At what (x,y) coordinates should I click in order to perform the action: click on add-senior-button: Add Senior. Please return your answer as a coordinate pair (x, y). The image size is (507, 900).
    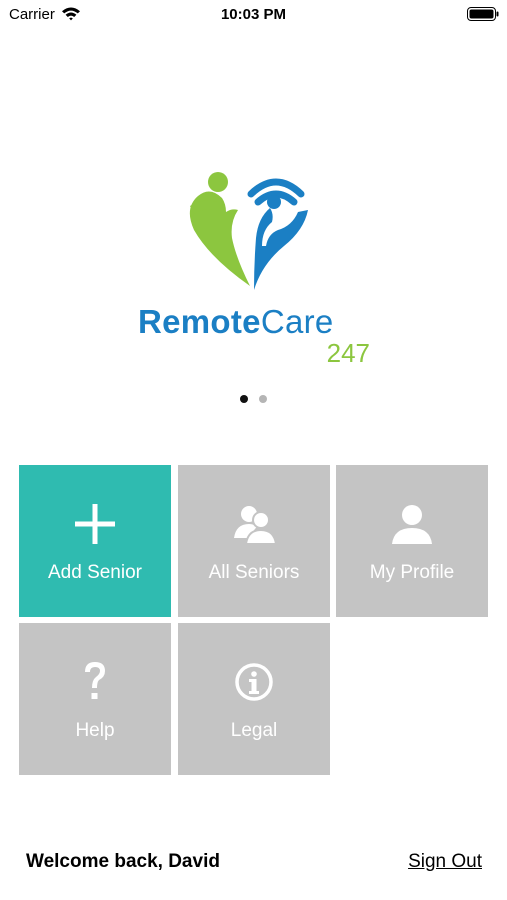
    Looking at the image, I should click on (95, 541).